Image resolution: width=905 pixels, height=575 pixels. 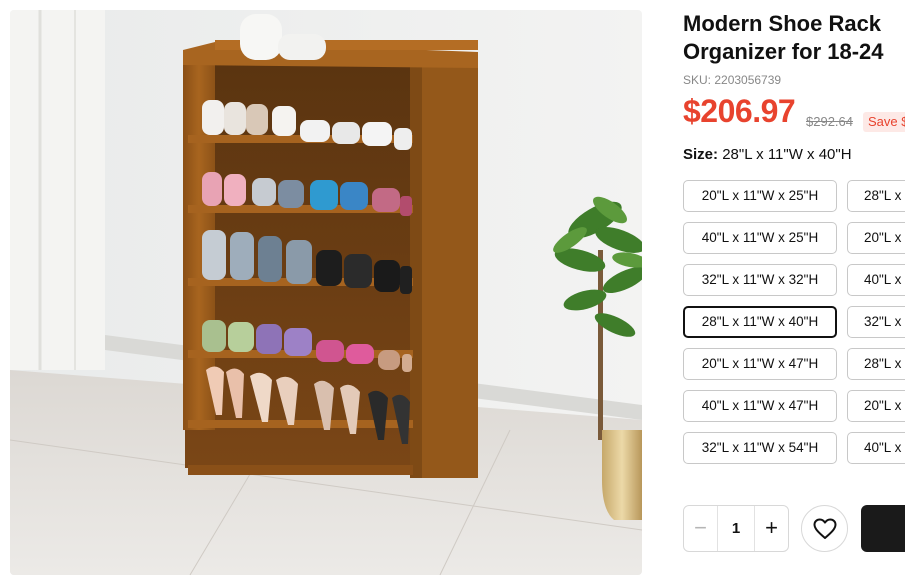 I want to click on original-price: $292.64, so click(x=829, y=121).